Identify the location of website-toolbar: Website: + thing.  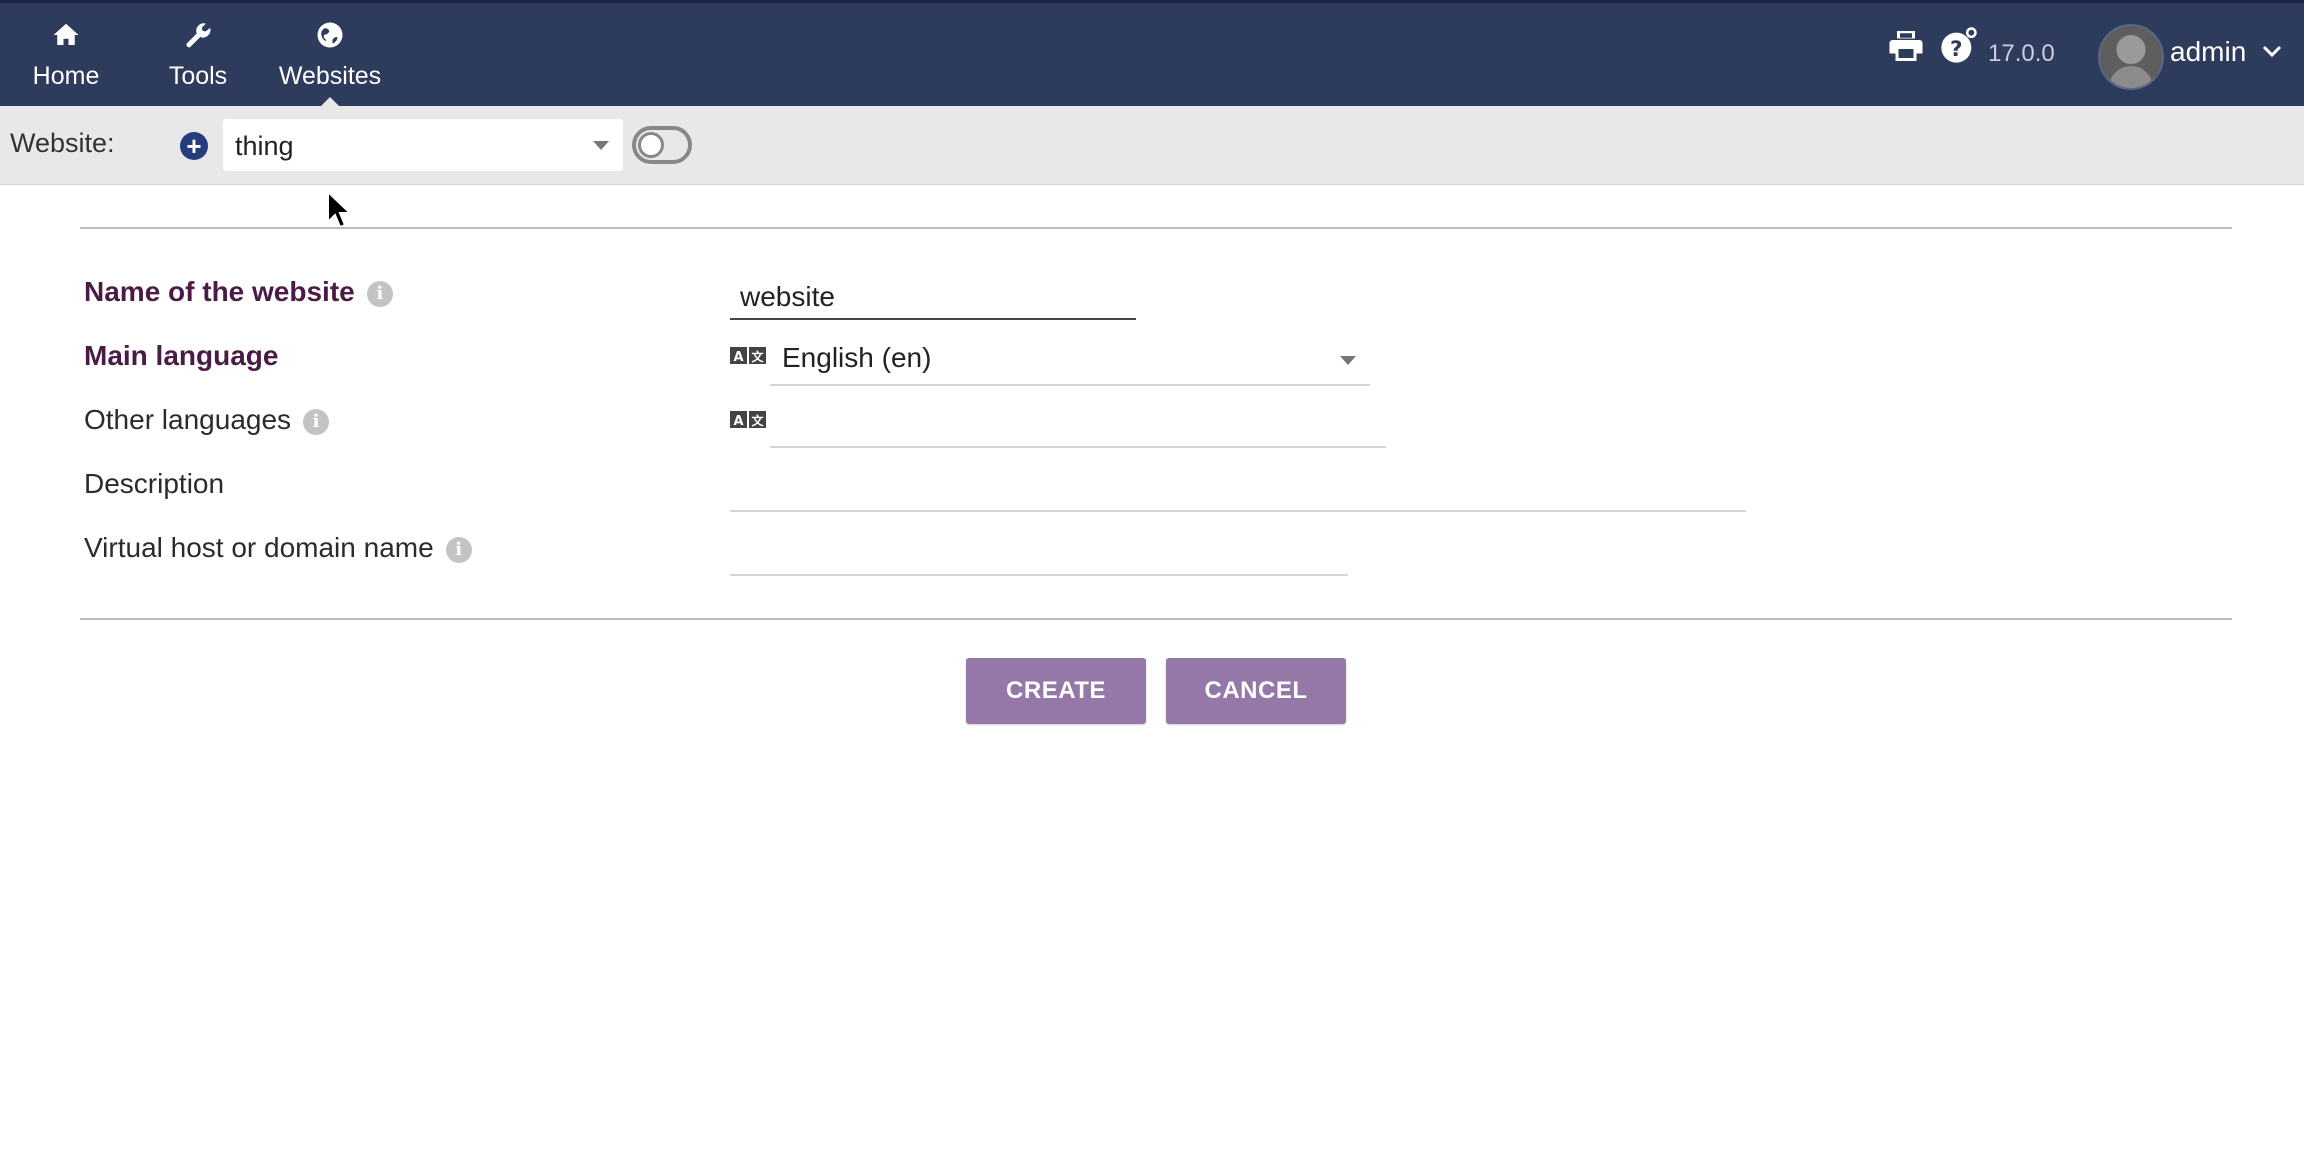
(1152, 145).